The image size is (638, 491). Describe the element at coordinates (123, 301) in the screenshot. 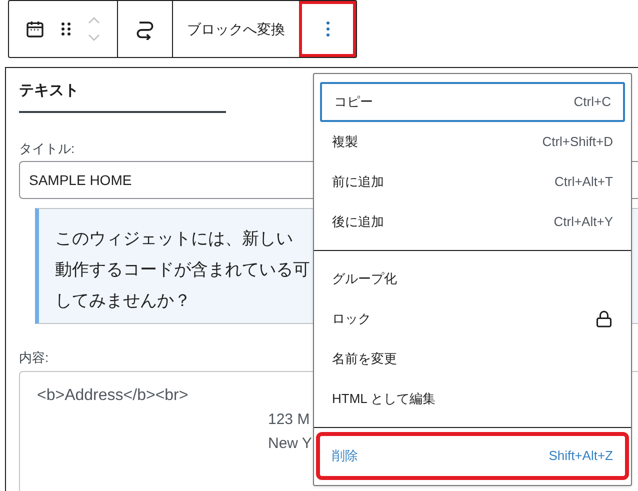

I see `notice-text: してみませんか？` at that location.